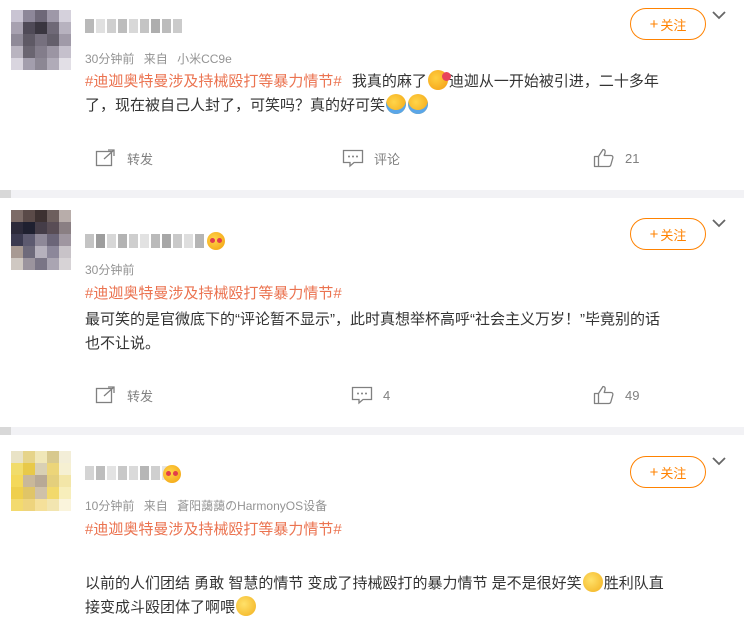 This screenshot has width=744, height=621. I want to click on comment-meta: 30分钟前 来自 小米CC9e, so click(161, 58).